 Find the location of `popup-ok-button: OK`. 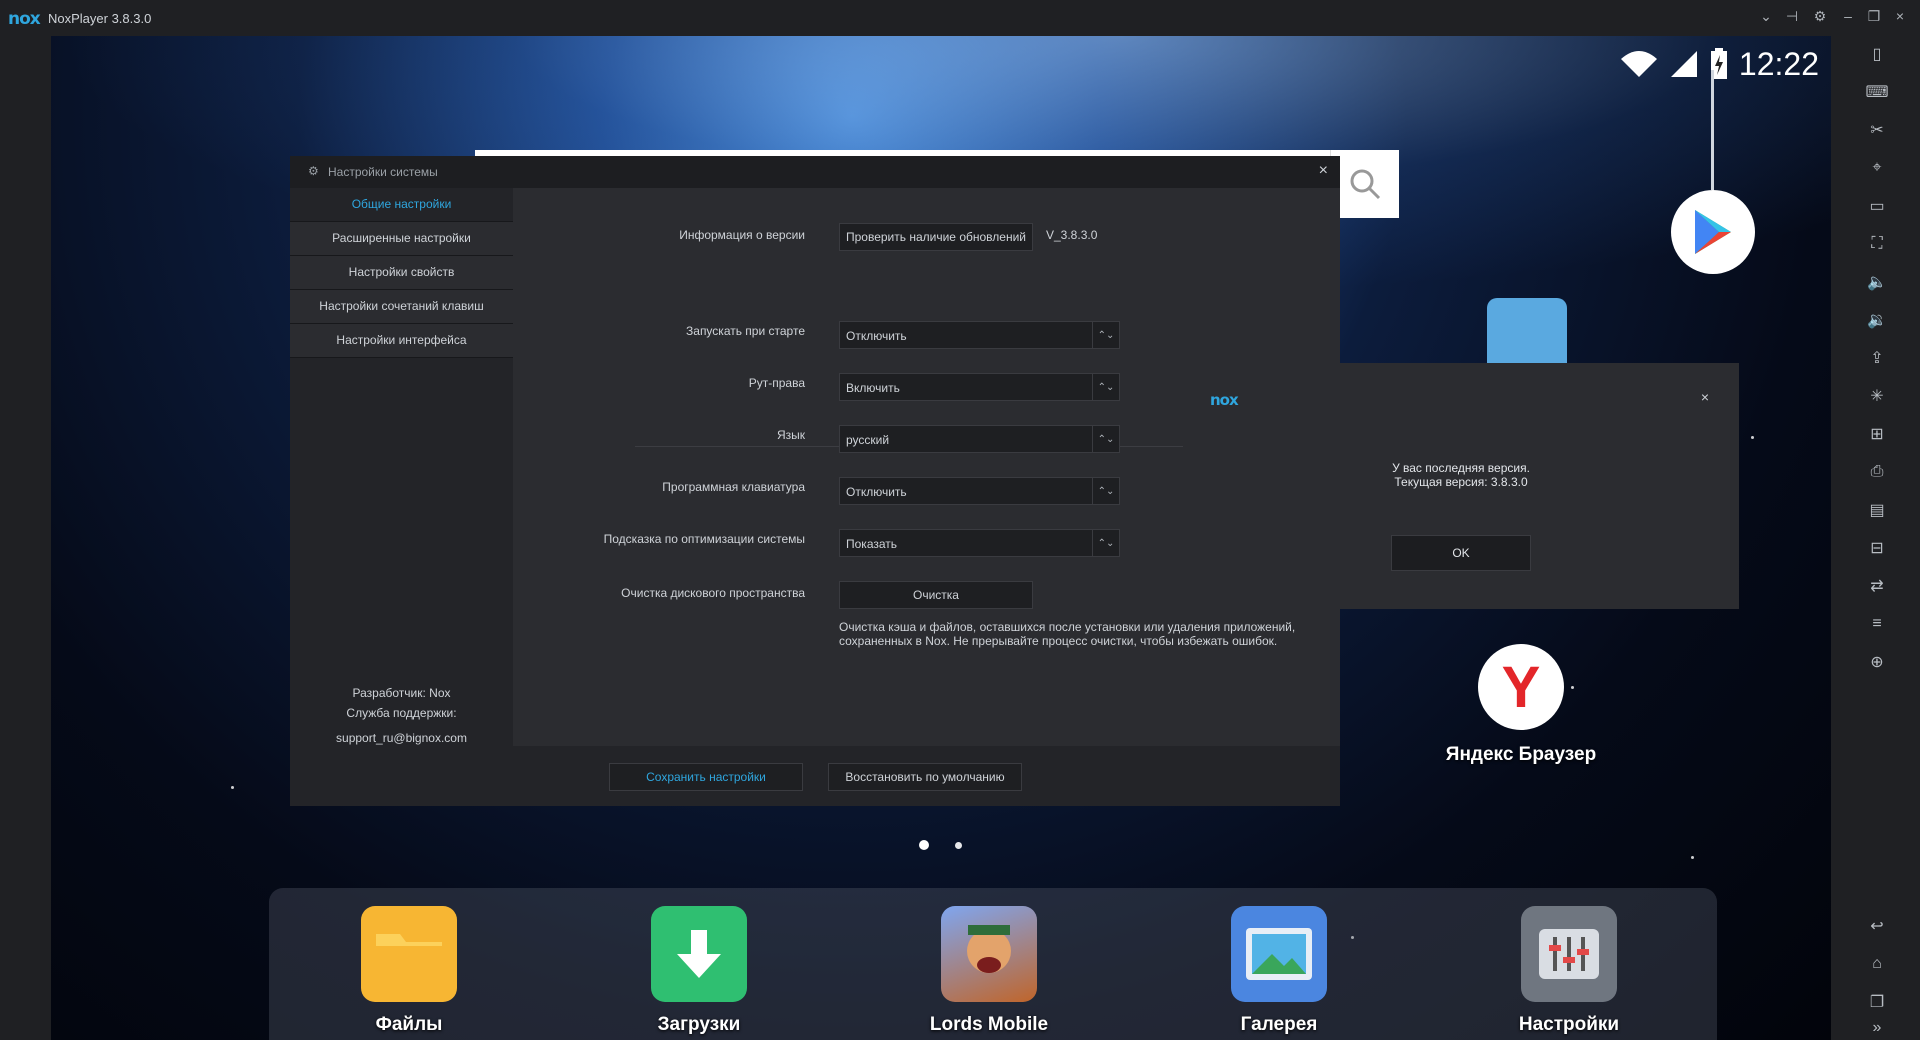

popup-ok-button: OK is located at coordinates (1461, 553).